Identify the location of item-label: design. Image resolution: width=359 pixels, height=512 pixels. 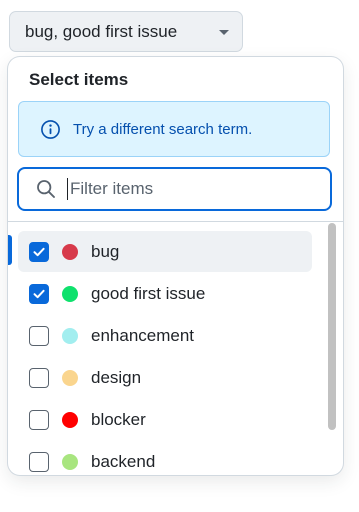
(116, 377).